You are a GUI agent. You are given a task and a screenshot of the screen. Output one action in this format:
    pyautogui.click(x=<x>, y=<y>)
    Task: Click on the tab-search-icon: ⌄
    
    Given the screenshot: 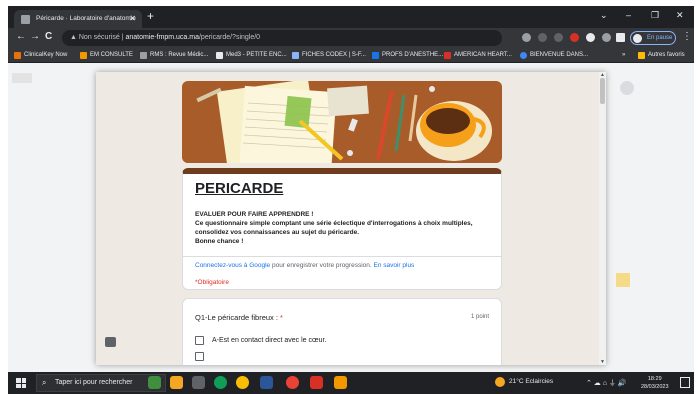 What is the action you would take?
    pyautogui.click(x=604, y=15)
    